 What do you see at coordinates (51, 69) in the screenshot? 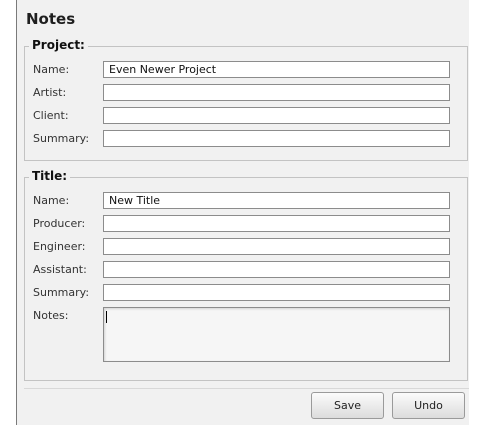
I see `project-name-label: Name:` at bounding box center [51, 69].